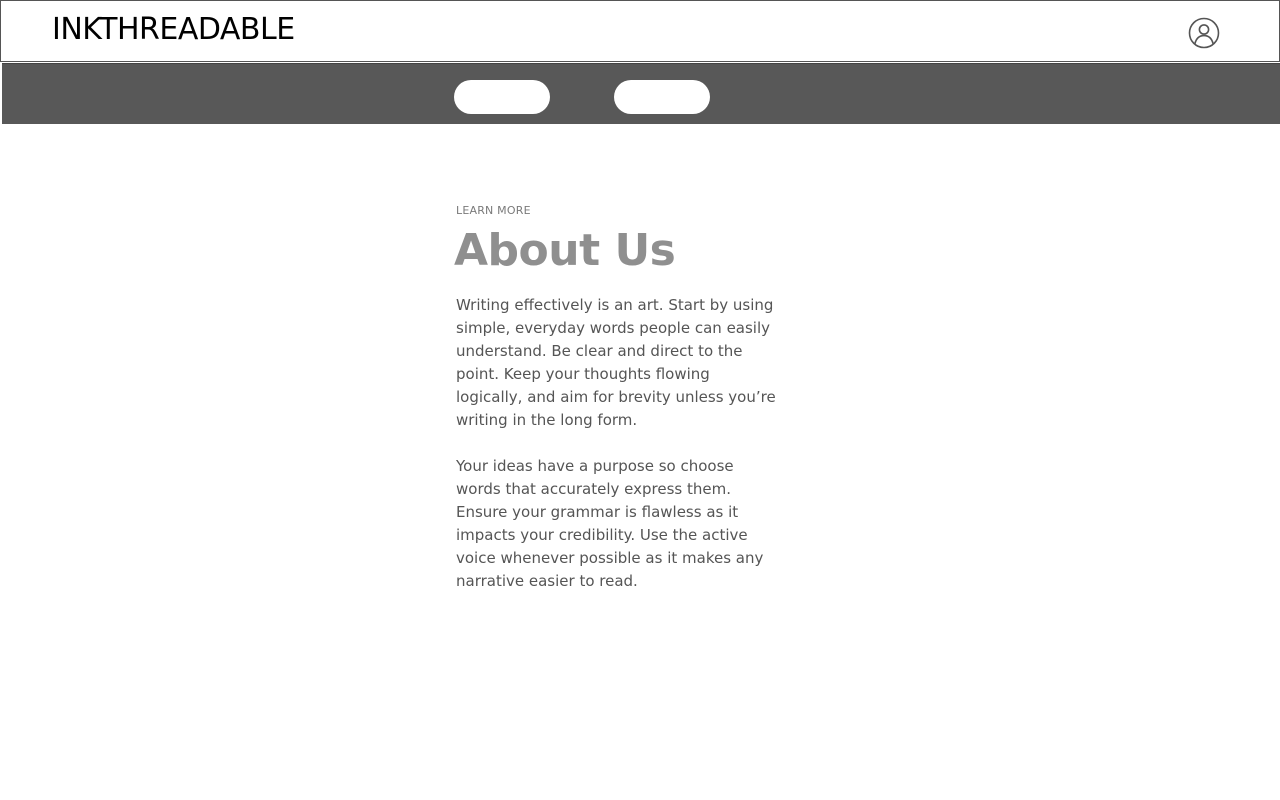 This screenshot has height=800, width=1280. I want to click on section-eyebrow: LEARN MORE, so click(493, 210).